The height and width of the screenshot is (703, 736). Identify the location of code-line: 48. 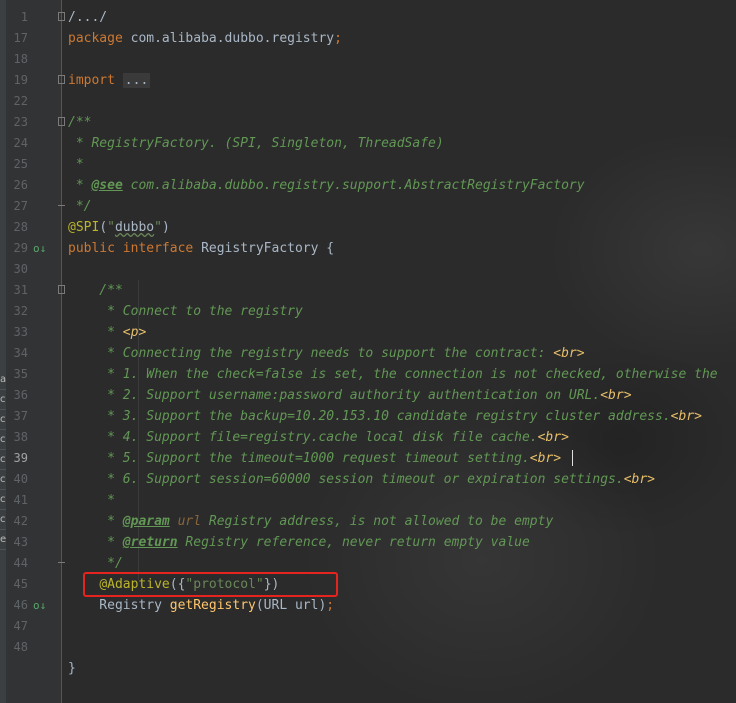
(368, 647).